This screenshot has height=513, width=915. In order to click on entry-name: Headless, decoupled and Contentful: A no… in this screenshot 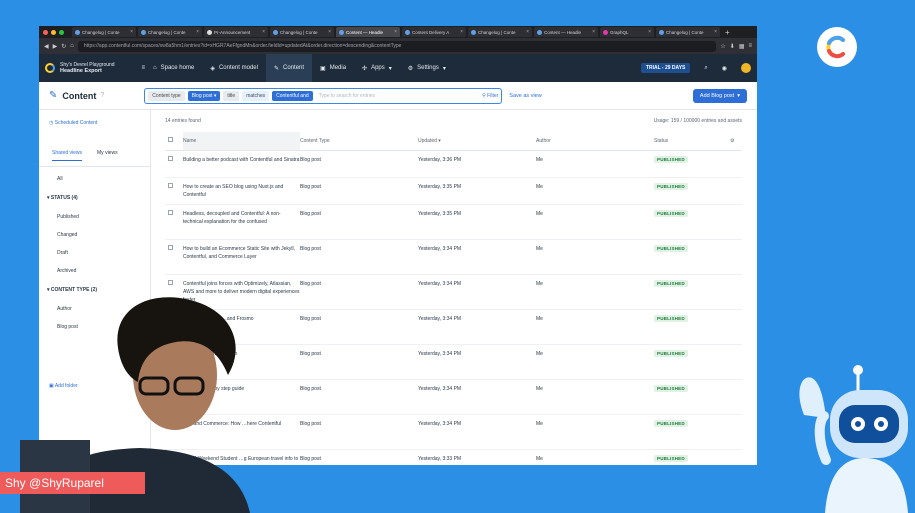, I will do `click(241, 222)`.